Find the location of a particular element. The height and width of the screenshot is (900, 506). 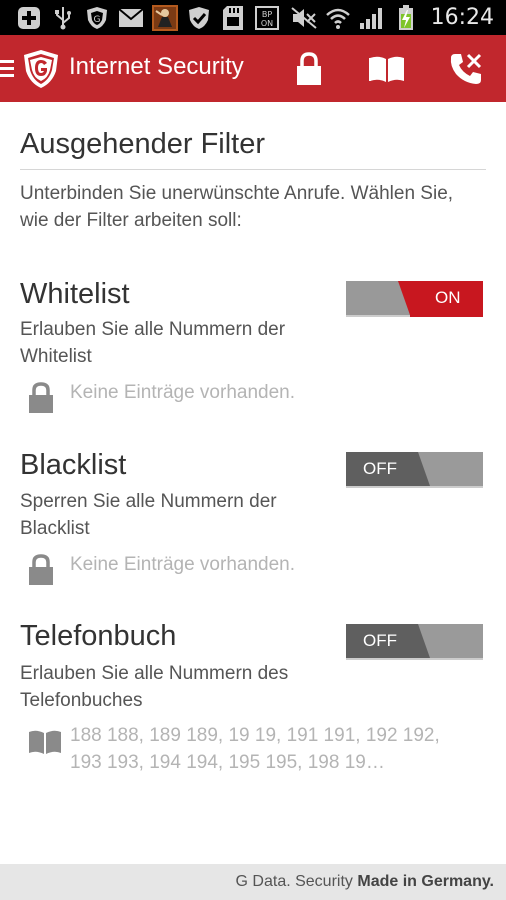

phone-blocked-icon is located at coordinates (466, 69).